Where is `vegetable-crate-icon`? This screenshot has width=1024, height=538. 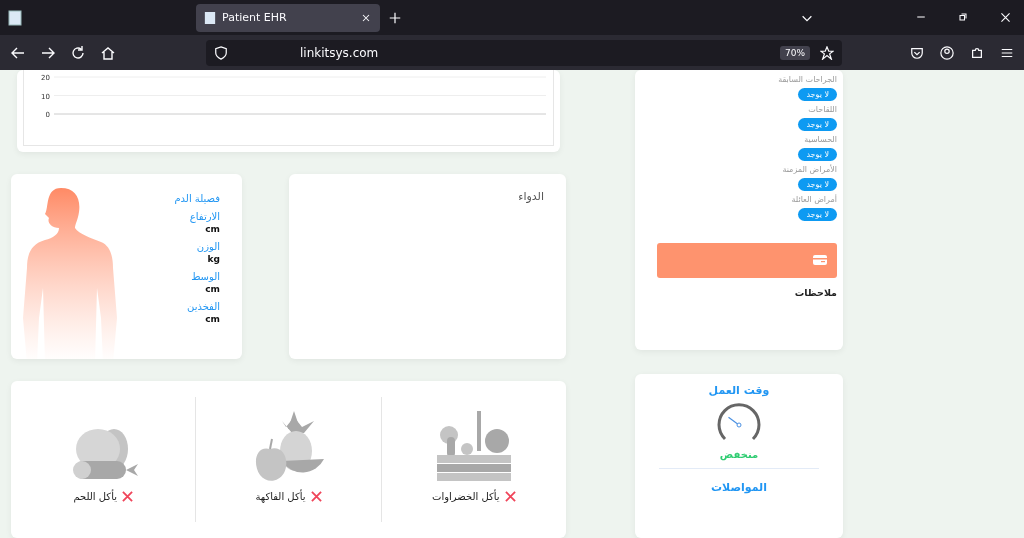
vegetable-crate-icon is located at coordinates (473, 447).